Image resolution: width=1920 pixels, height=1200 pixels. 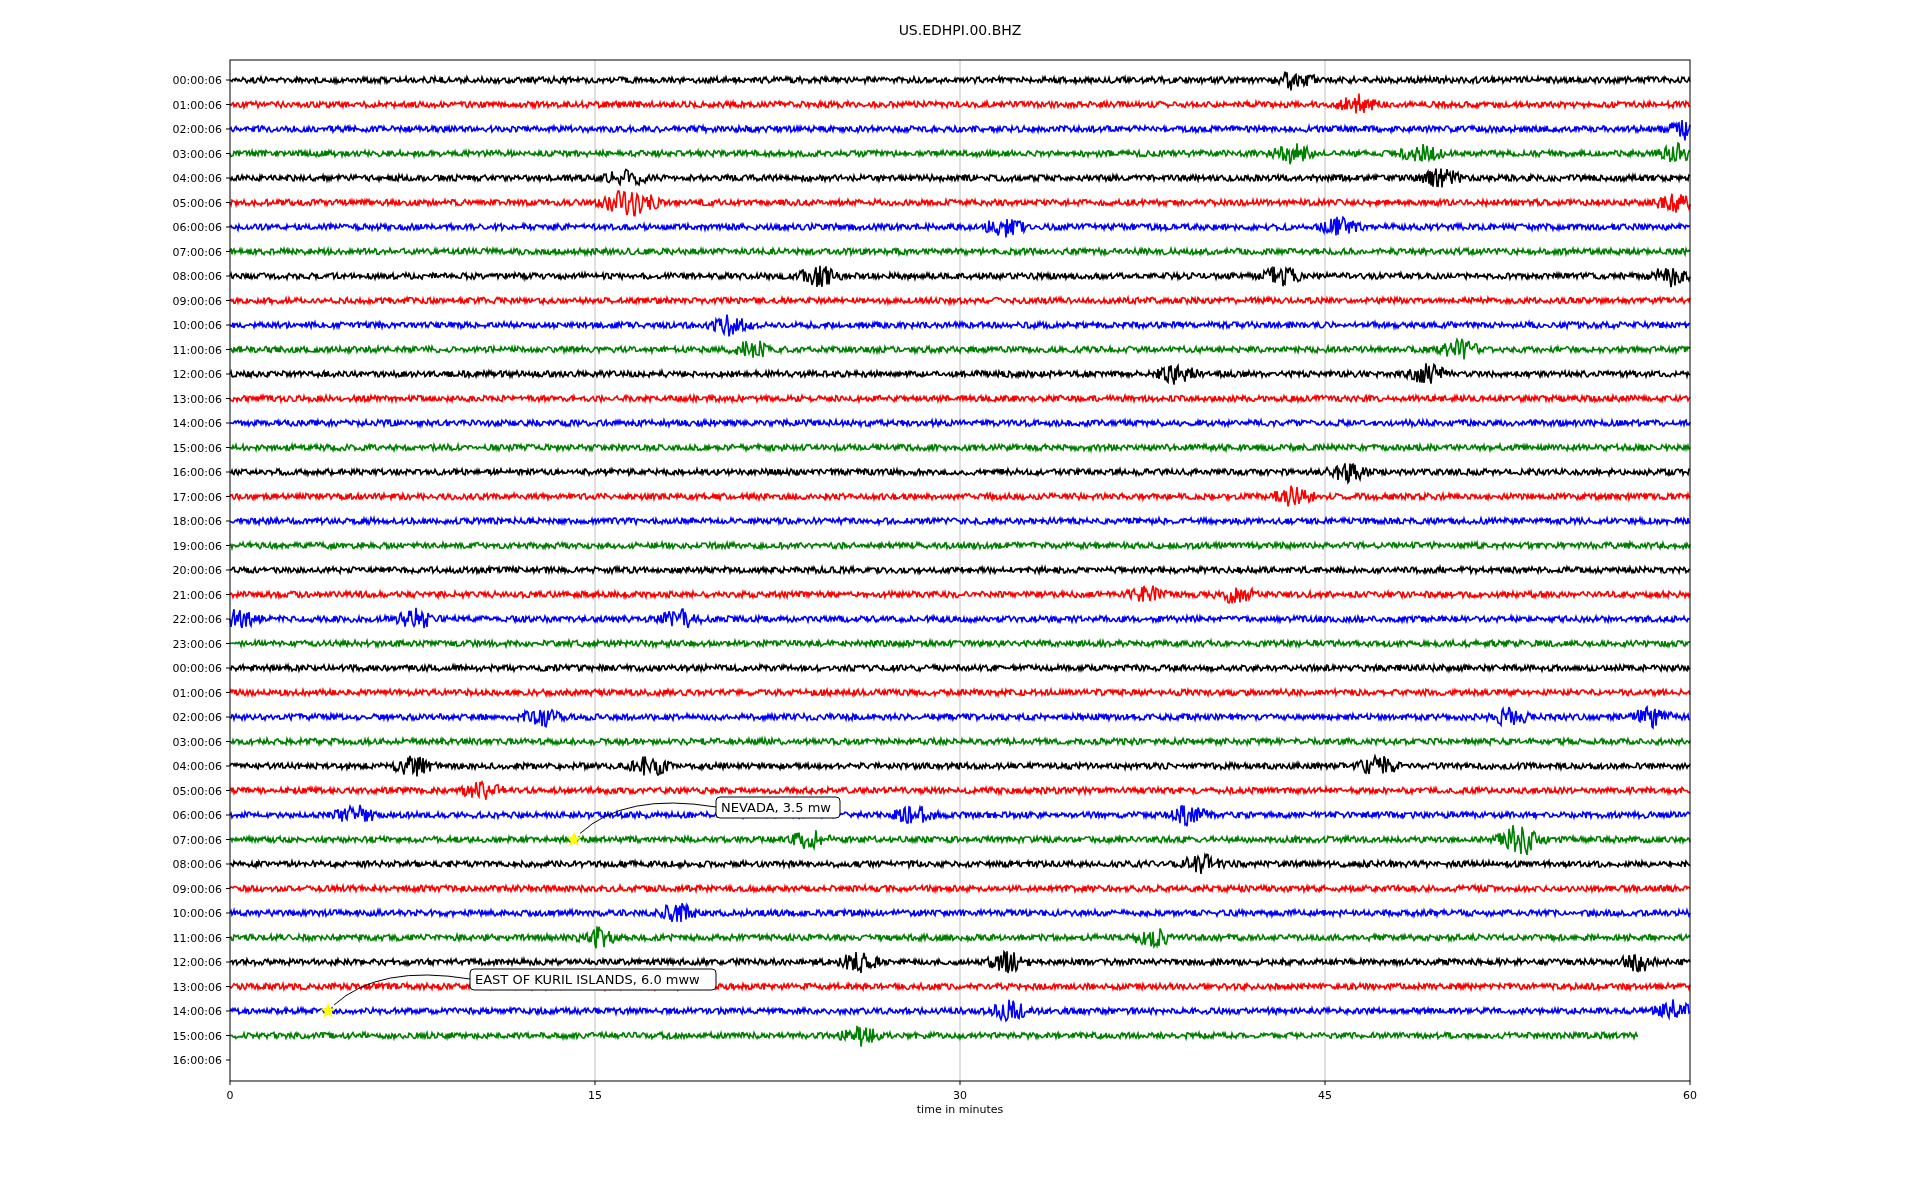 What do you see at coordinates (1690, 1095) in the screenshot?
I see `x-tick-label: 60` at bounding box center [1690, 1095].